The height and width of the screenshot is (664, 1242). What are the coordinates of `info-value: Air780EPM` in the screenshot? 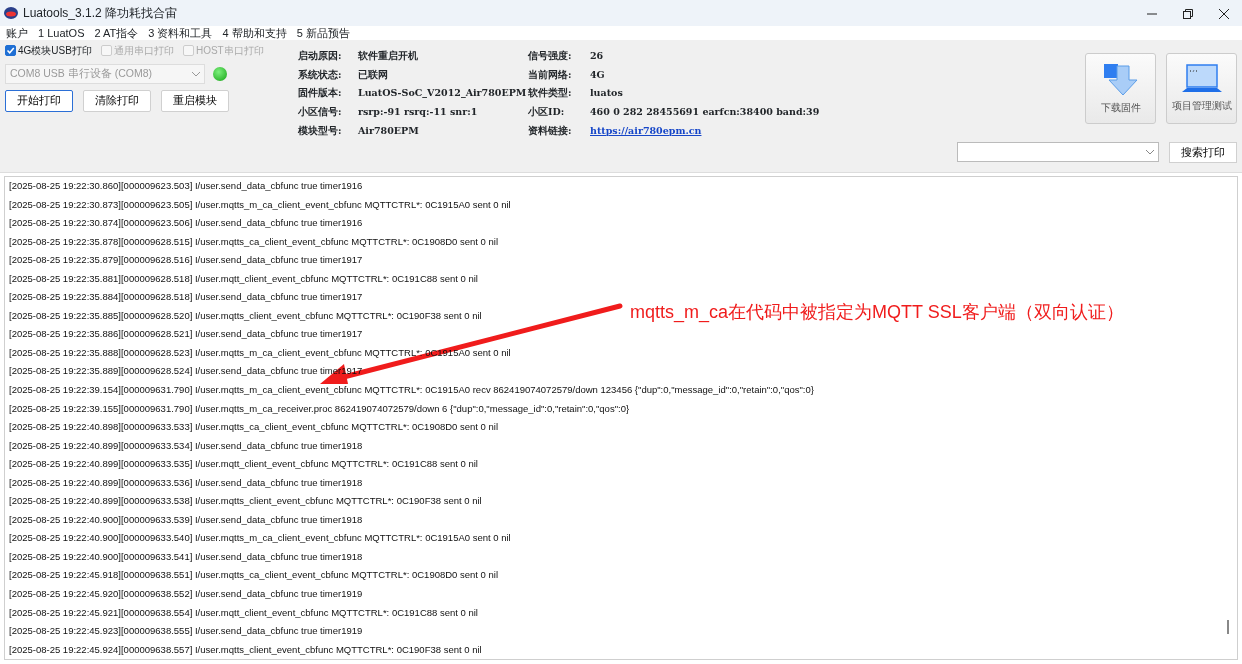 It's located at (389, 130).